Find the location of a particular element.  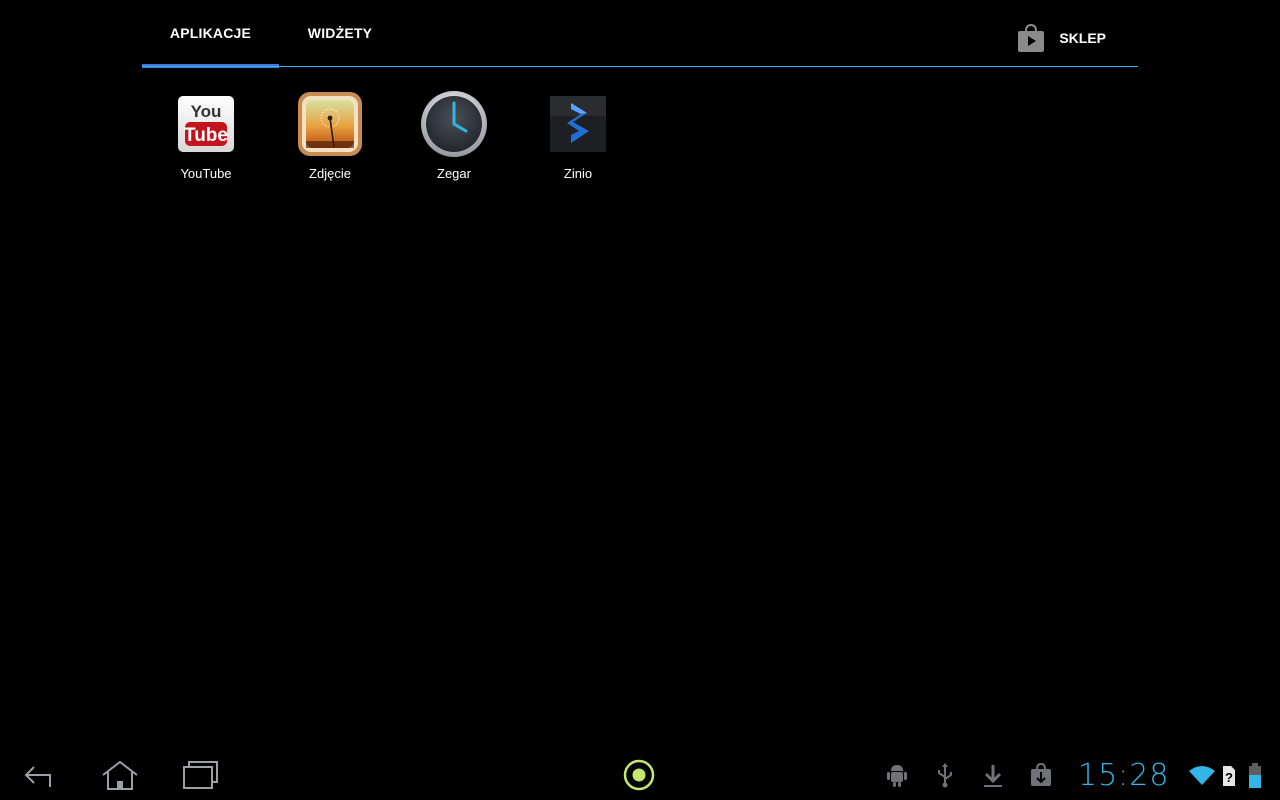

wifi-icon is located at coordinates (1202, 777).